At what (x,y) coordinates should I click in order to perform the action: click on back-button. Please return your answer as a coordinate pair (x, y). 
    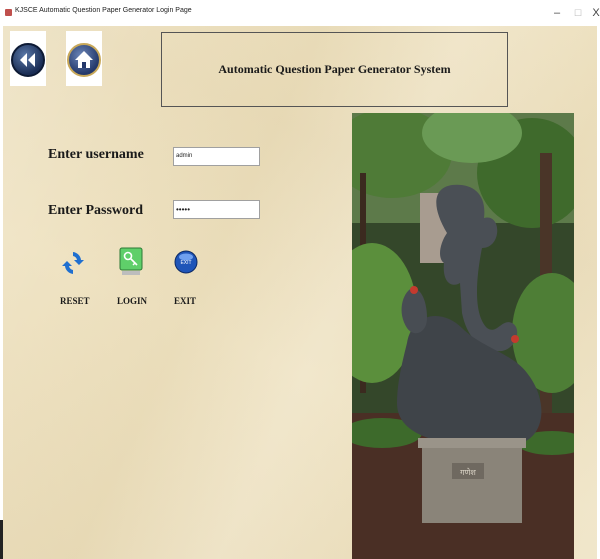
    Looking at the image, I should click on (28, 58).